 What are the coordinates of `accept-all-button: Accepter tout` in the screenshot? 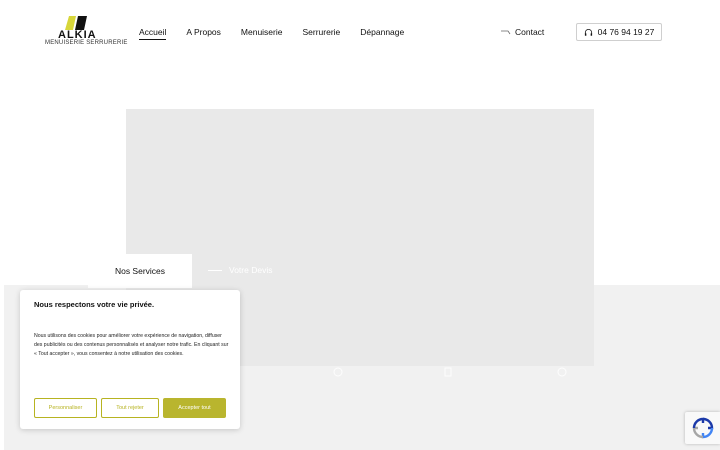 It's located at (194, 408).